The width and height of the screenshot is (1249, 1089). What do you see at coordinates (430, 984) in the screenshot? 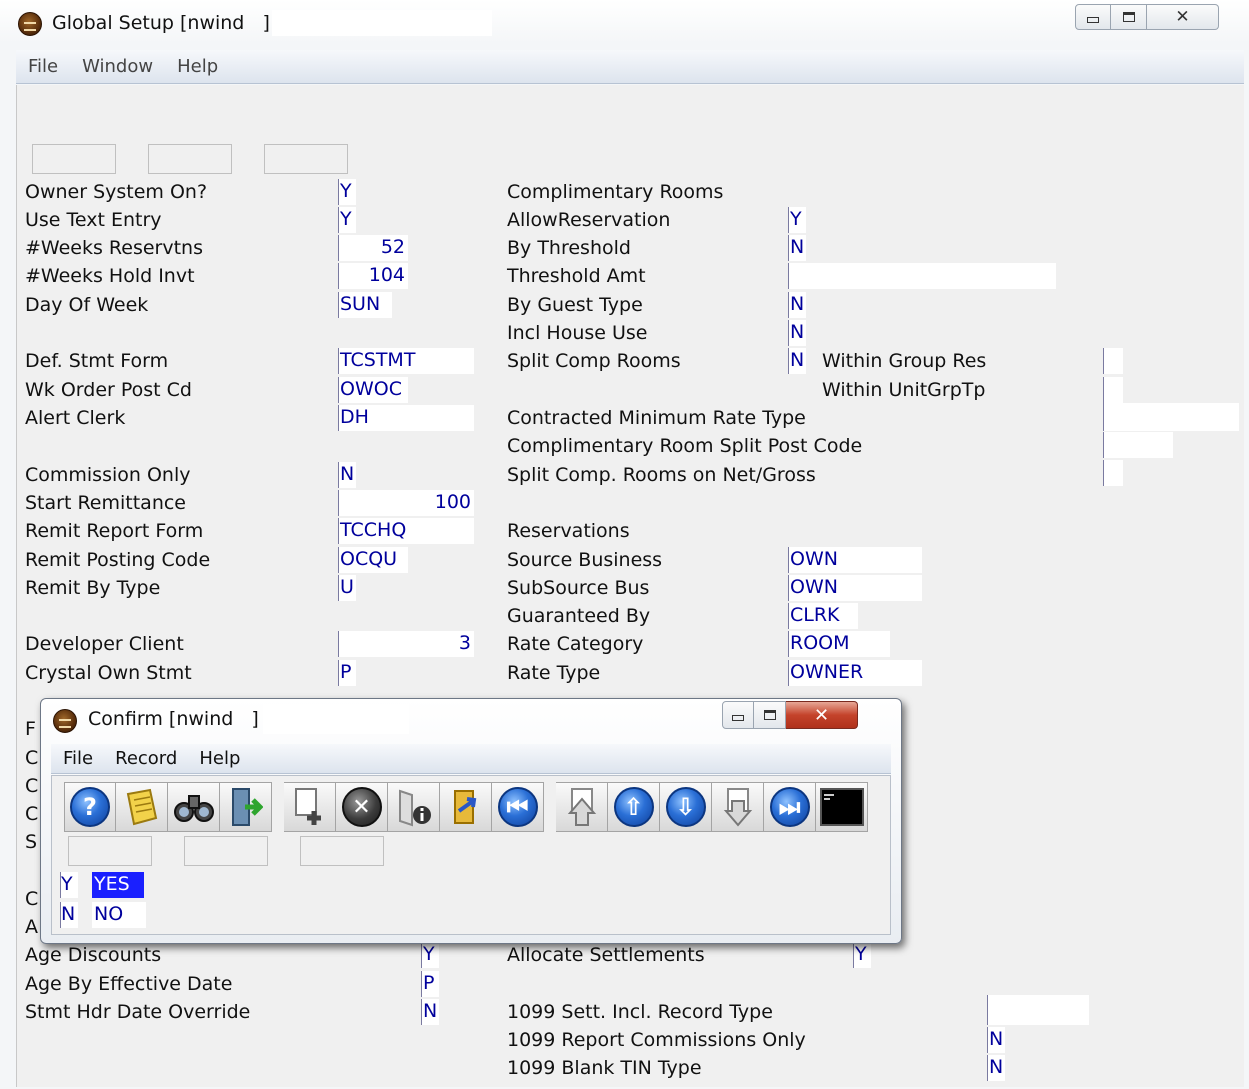
I see `age-by-effective-date-field: P` at bounding box center [430, 984].